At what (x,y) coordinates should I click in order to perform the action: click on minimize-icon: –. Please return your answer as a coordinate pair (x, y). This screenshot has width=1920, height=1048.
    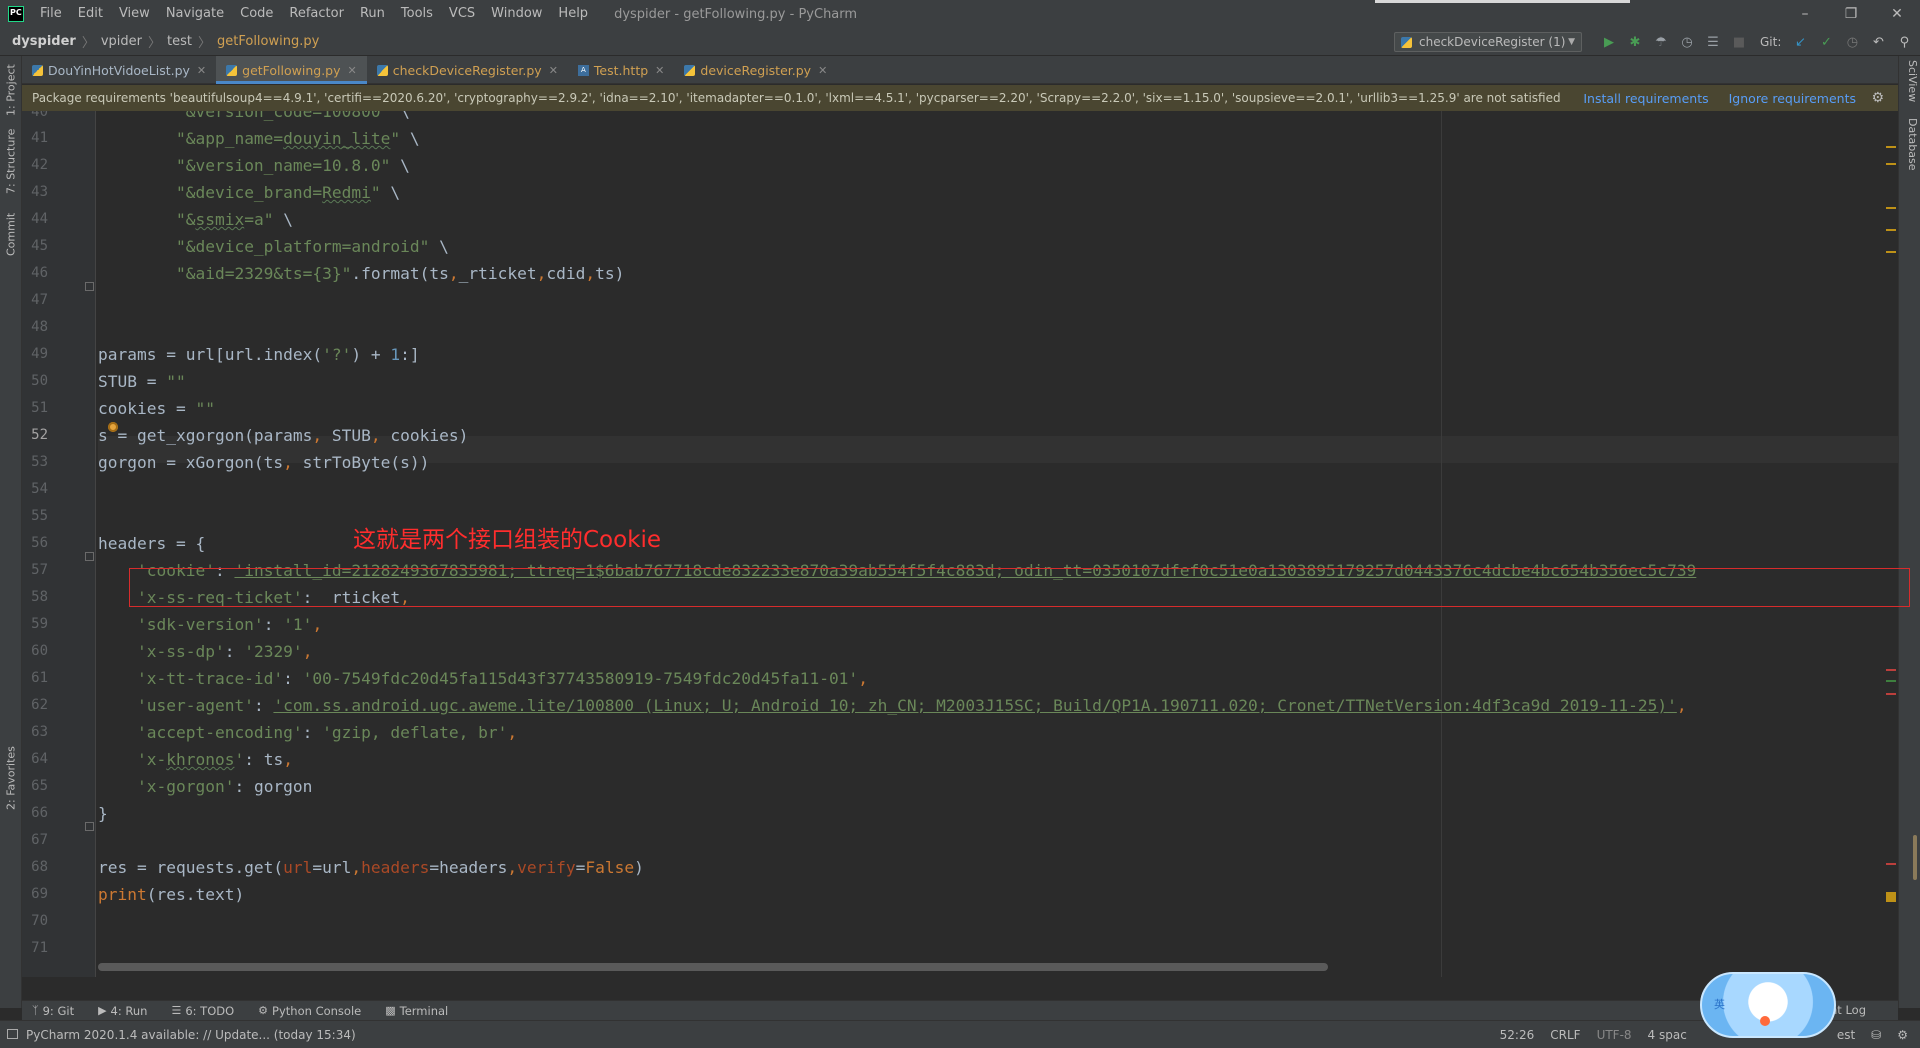
    Looking at the image, I should click on (1805, 14).